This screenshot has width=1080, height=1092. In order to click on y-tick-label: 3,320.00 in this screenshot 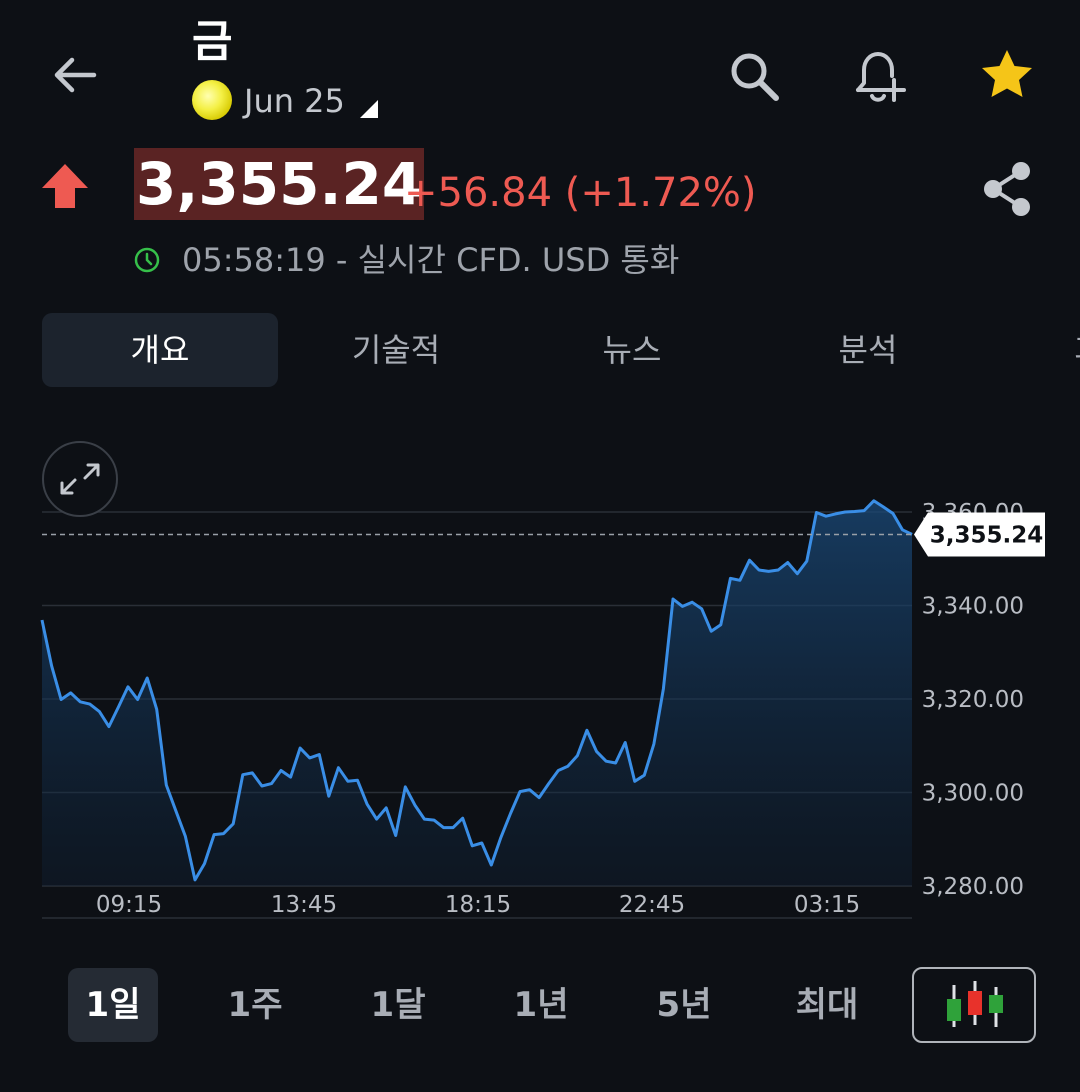, I will do `click(973, 700)`.